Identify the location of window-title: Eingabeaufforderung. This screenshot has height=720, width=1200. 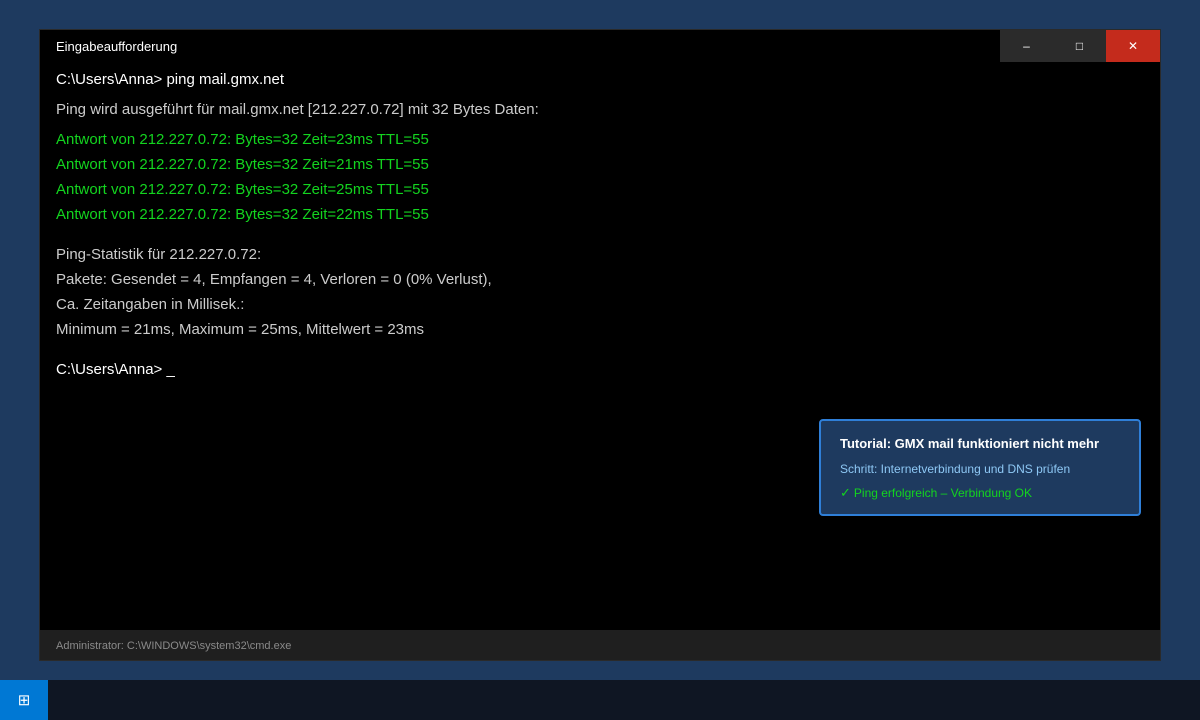
(117, 46).